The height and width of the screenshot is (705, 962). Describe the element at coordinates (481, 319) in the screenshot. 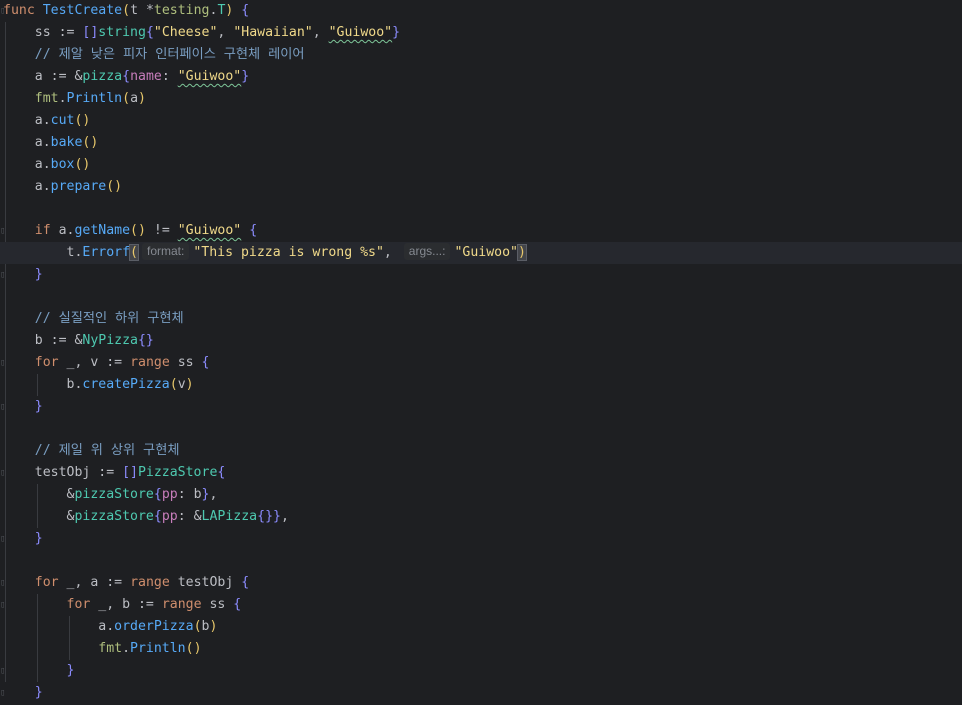

I see `code-line: // 실질적인 하위 구현체` at that location.